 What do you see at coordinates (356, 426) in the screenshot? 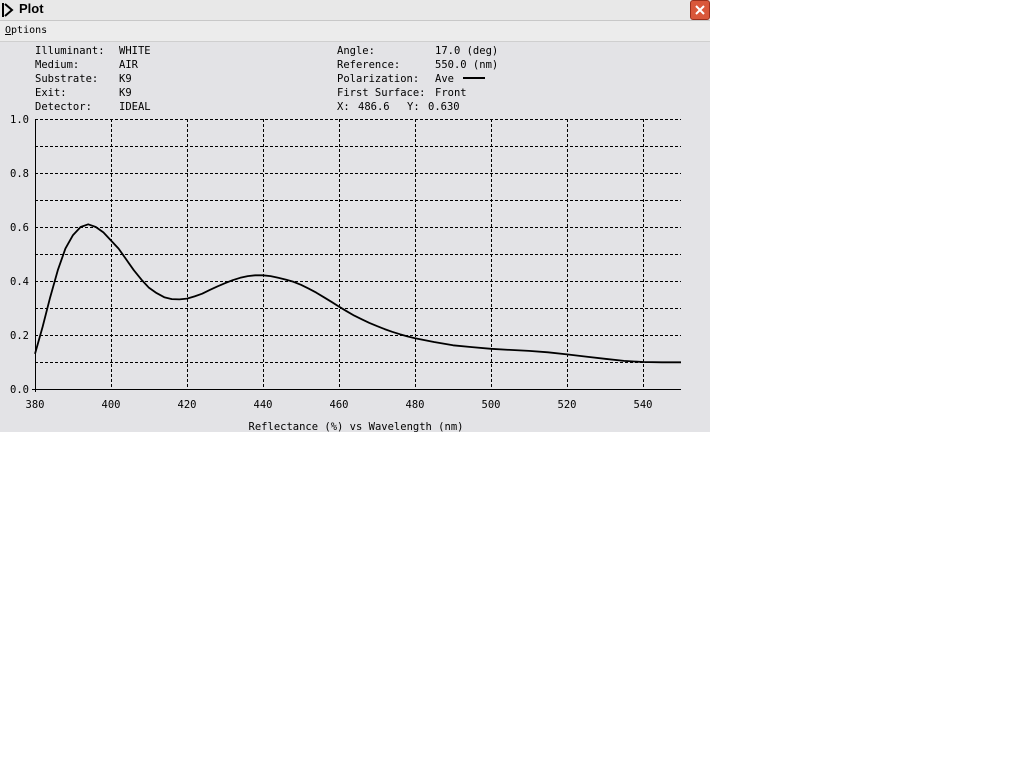
I see `x-axis-title: Reflectance (%) vs Wavelength (nm)` at bounding box center [356, 426].